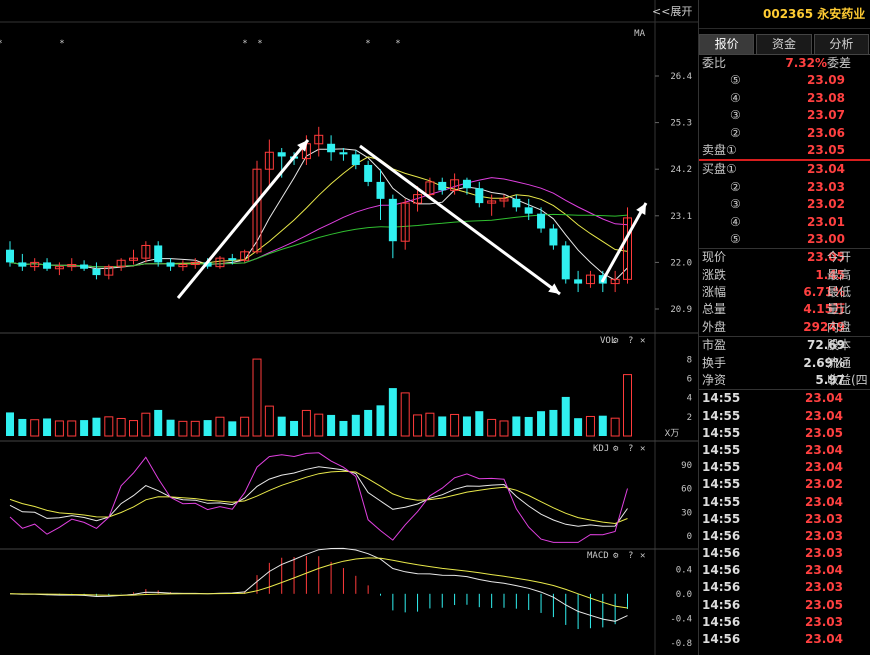 The image size is (870, 655). What do you see at coordinates (689, 399) in the screenshot?
I see `vol-tick-label: 4` at bounding box center [689, 399].